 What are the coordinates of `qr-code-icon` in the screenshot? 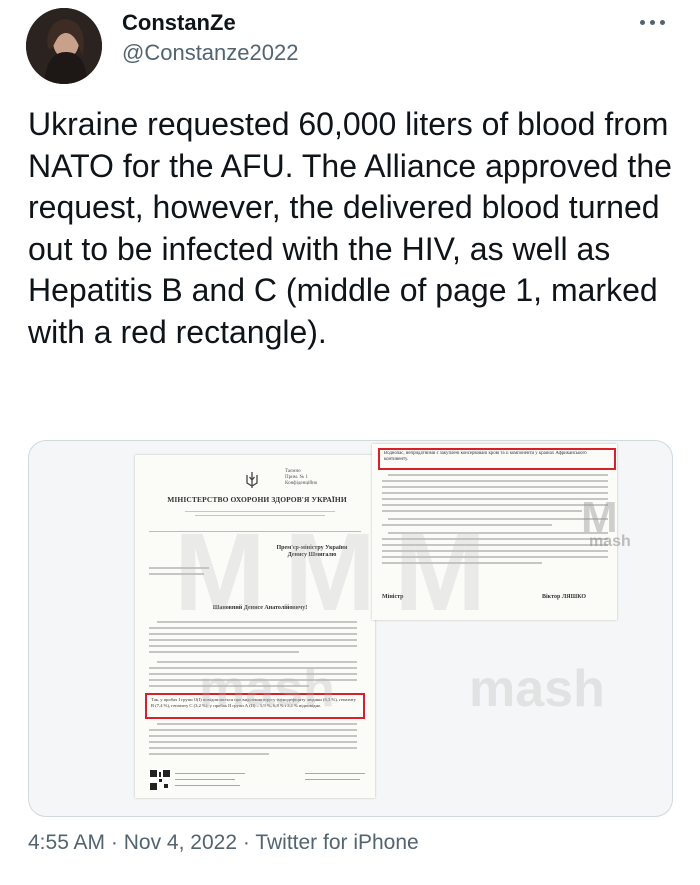 It's located at (160, 780).